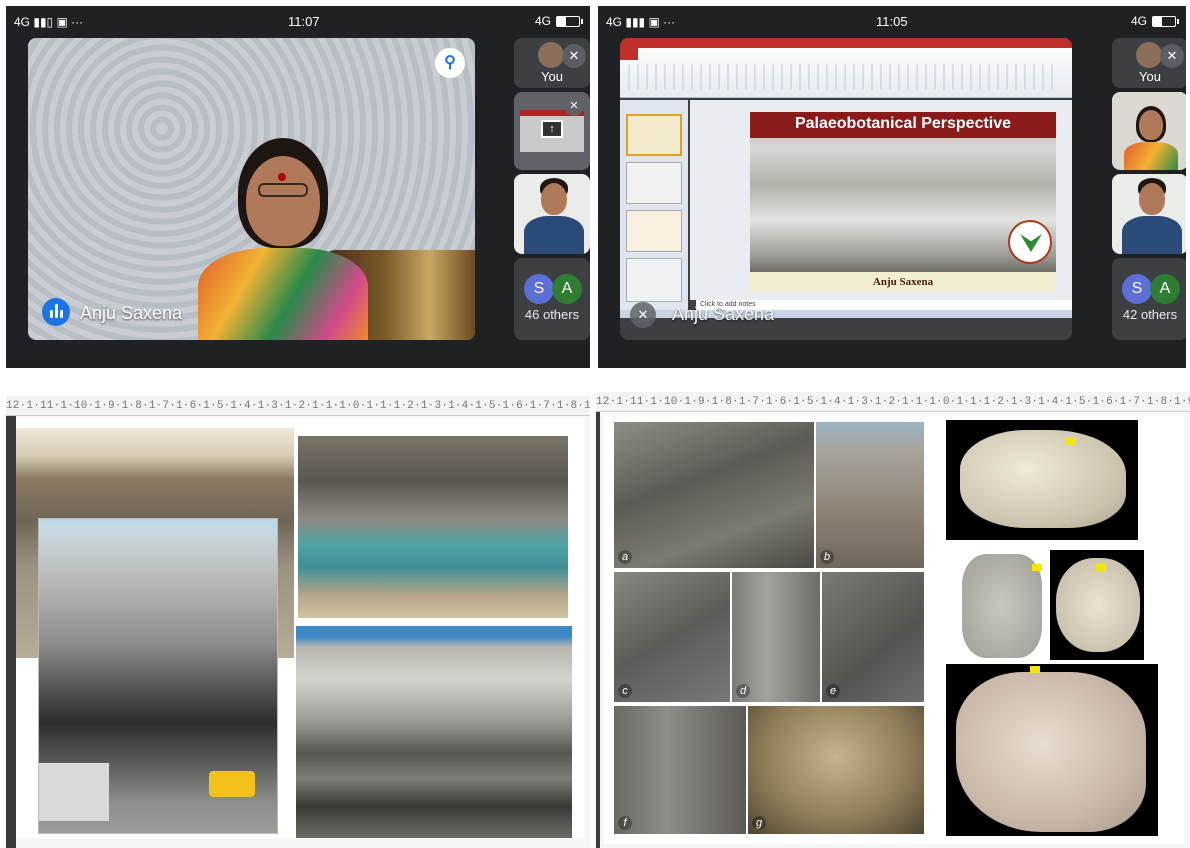 The image size is (1190, 848). Describe the element at coordinates (846, 43) in the screenshot. I see `ppt-titlebar` at that location.